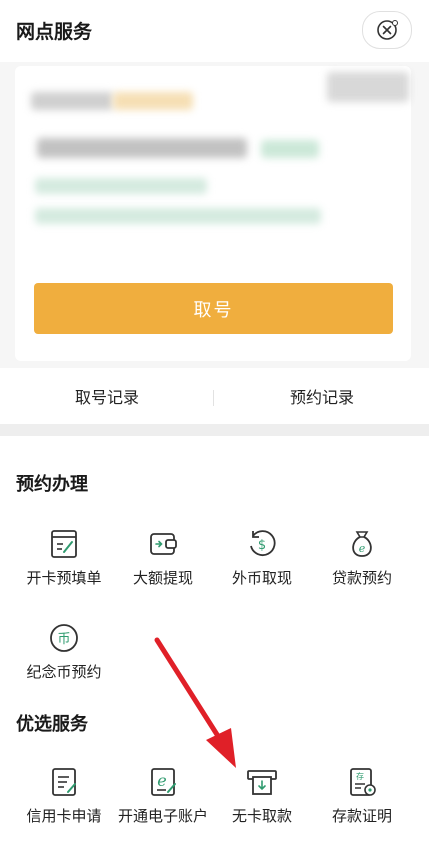 The height and width of the screenshot is (843, 429). What do you see at coordinates (195, 702) in the screenshot?
I see `annotation-arrow-icon` at bounding box center [195, 702].